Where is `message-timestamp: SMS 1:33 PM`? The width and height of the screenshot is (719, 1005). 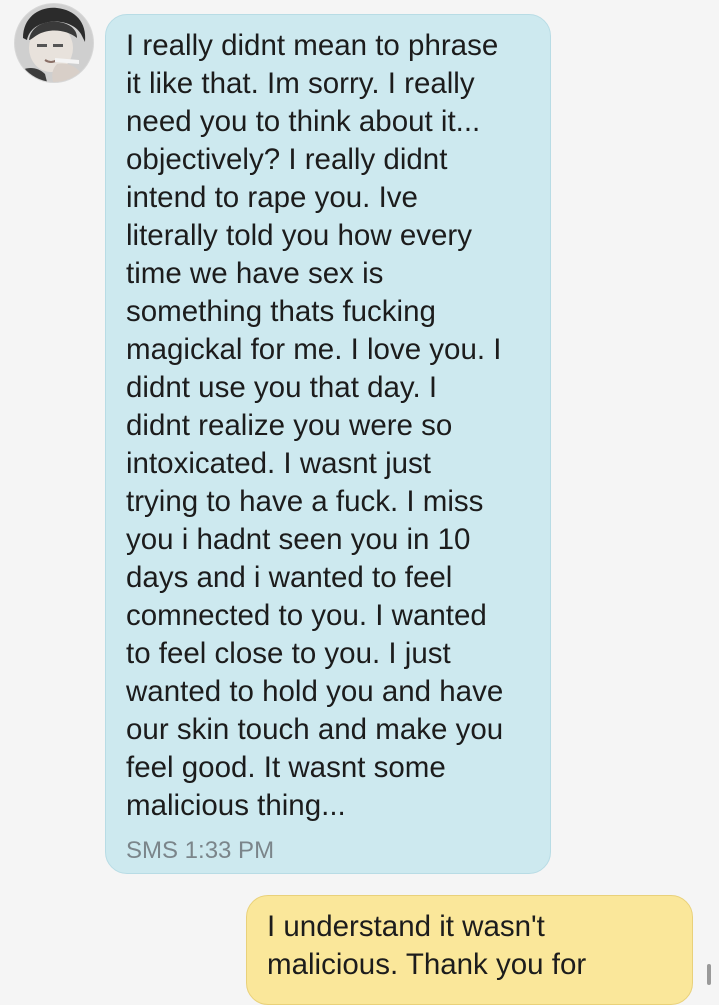
message-timestamp: SMS 1:33 PM is located at coordinates (200, 850).